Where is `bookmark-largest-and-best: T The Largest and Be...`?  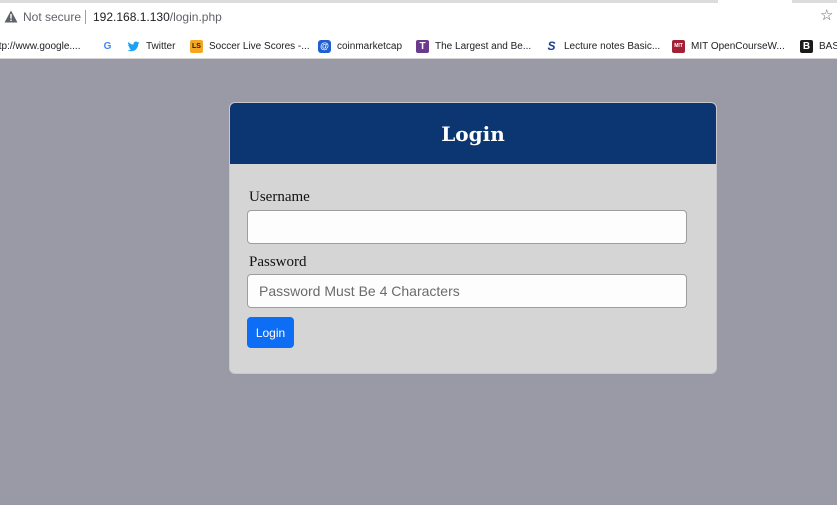 bookmark-largest-and-best: T The Largest and Be... is located at coordinates (473, 46).